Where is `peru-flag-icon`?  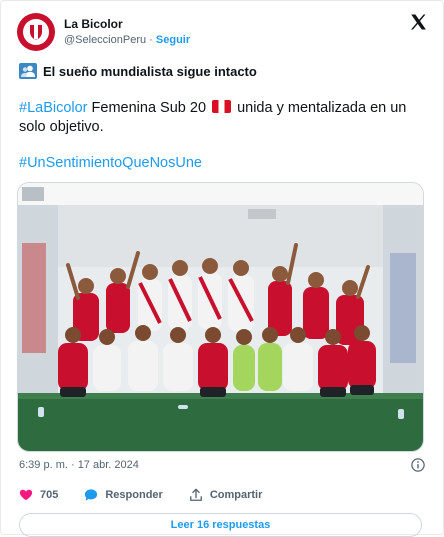 peru-flag-icon is located at coordinates (222, 106).